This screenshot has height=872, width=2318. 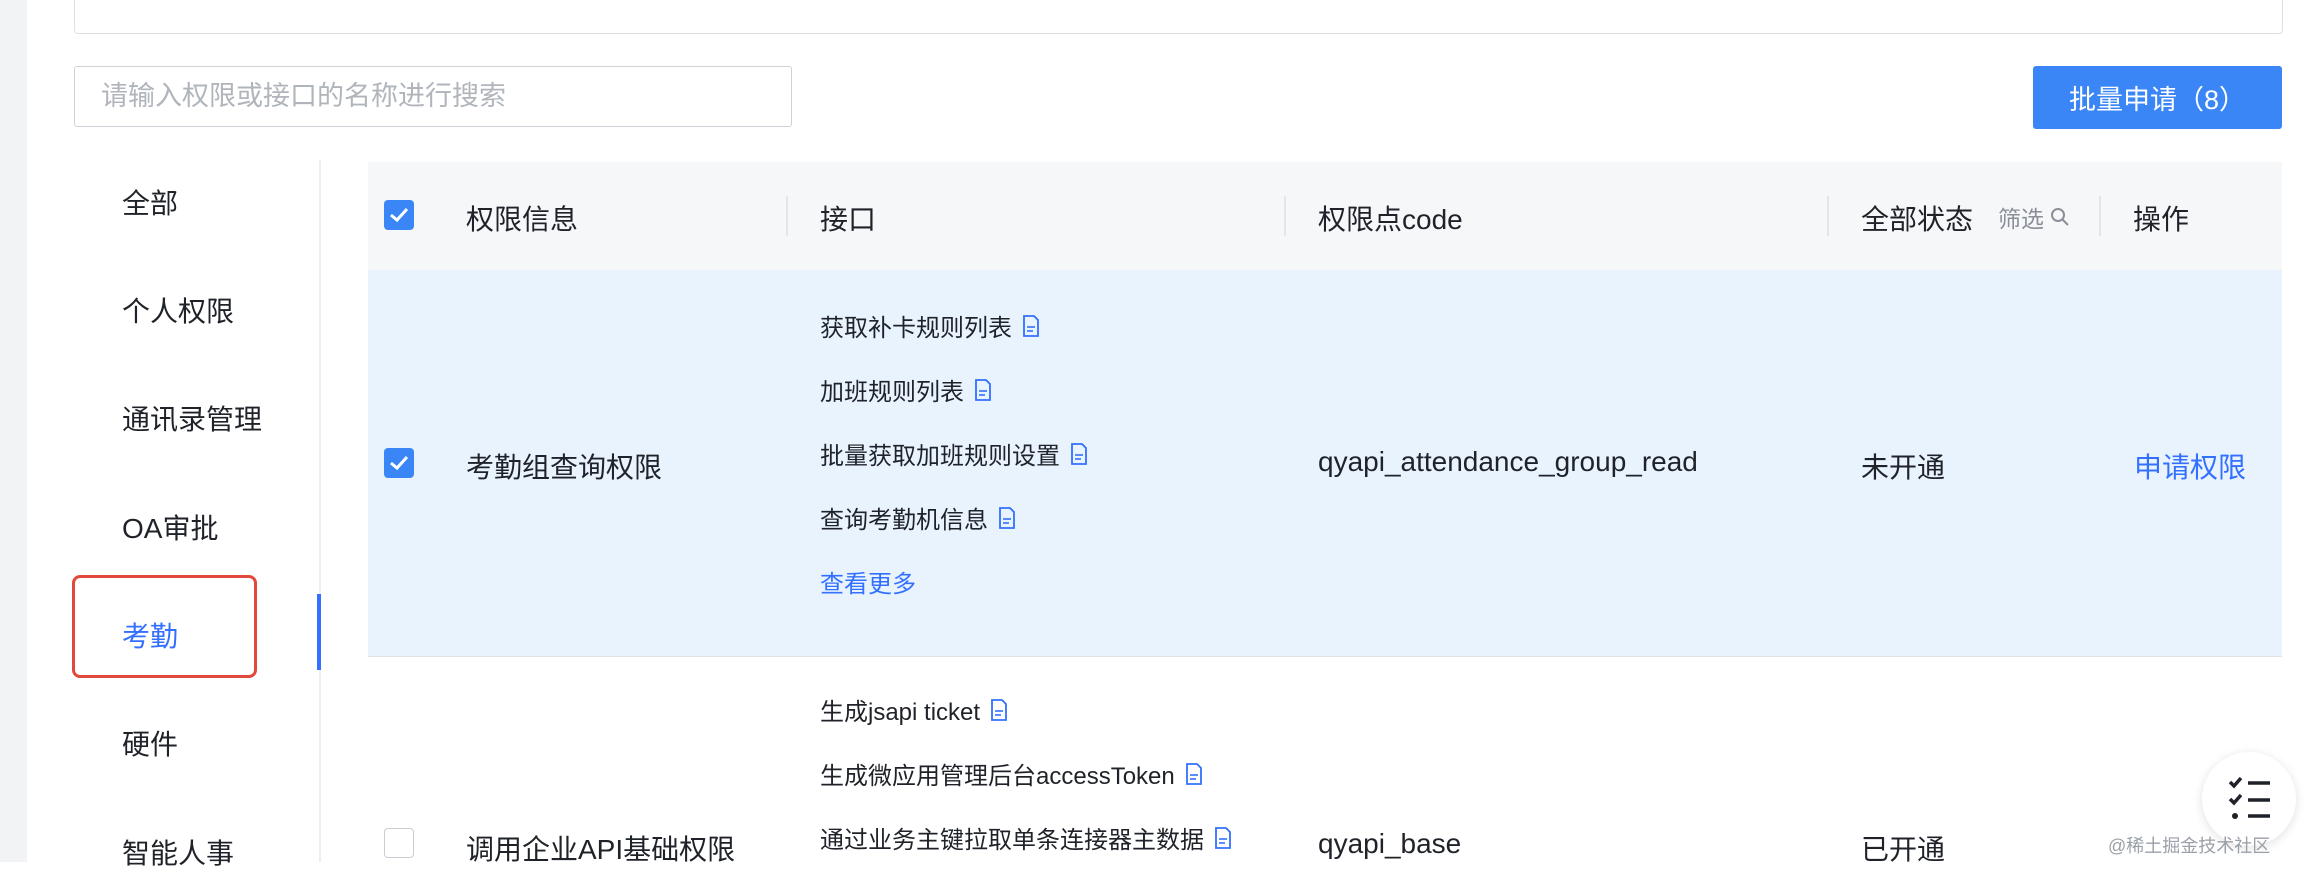 I want to click on interface-name: 批量获取加班规则设置, so click(x=940, y=456).